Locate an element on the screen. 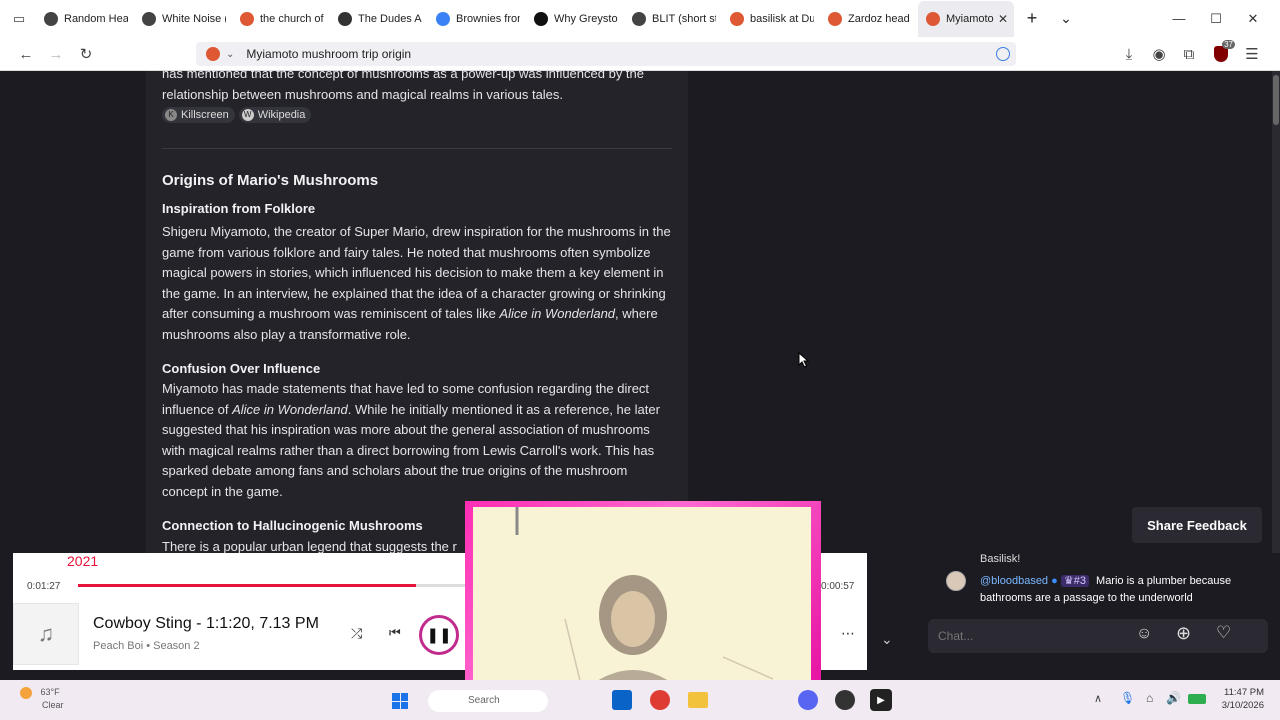  plus-icon: + is located at coordinates (1032, 18).